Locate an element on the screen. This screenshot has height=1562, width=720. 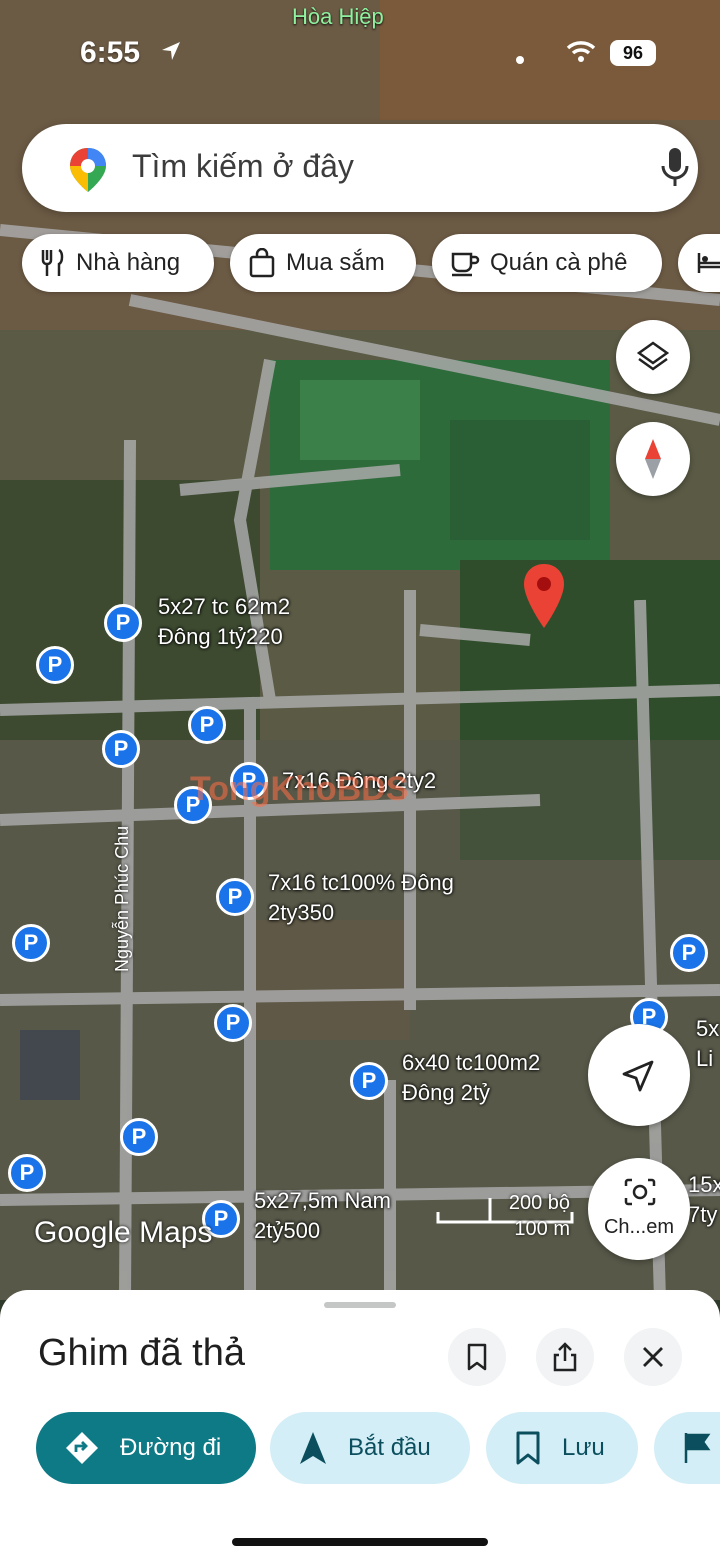
compass-icon is located at coordinates (653, 459).